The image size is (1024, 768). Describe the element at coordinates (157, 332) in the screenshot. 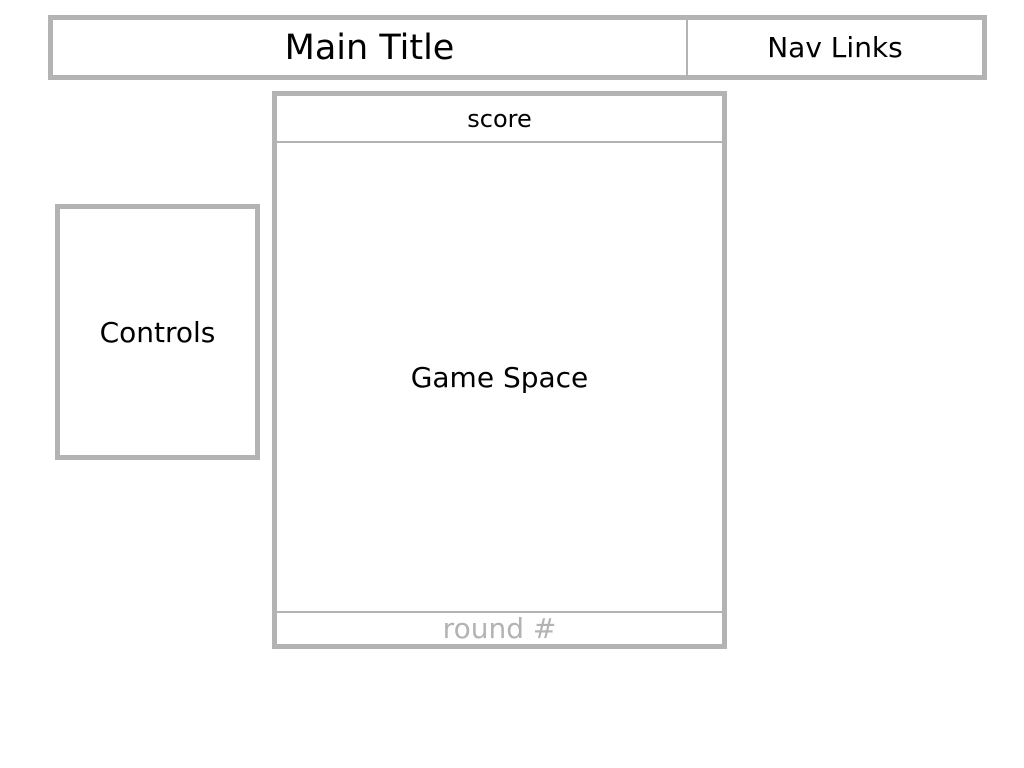

I see `controls-panel: Controls` at that location.